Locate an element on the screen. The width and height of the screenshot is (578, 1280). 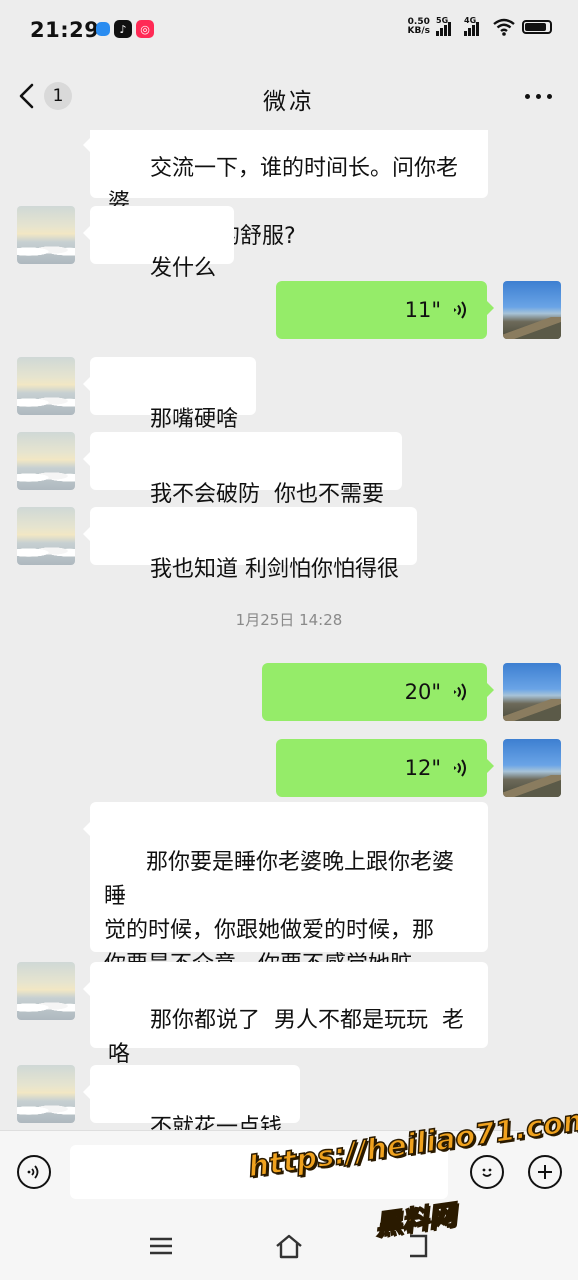
status-app-icons: ♪ ◎ is located at coordinates (125, 29).